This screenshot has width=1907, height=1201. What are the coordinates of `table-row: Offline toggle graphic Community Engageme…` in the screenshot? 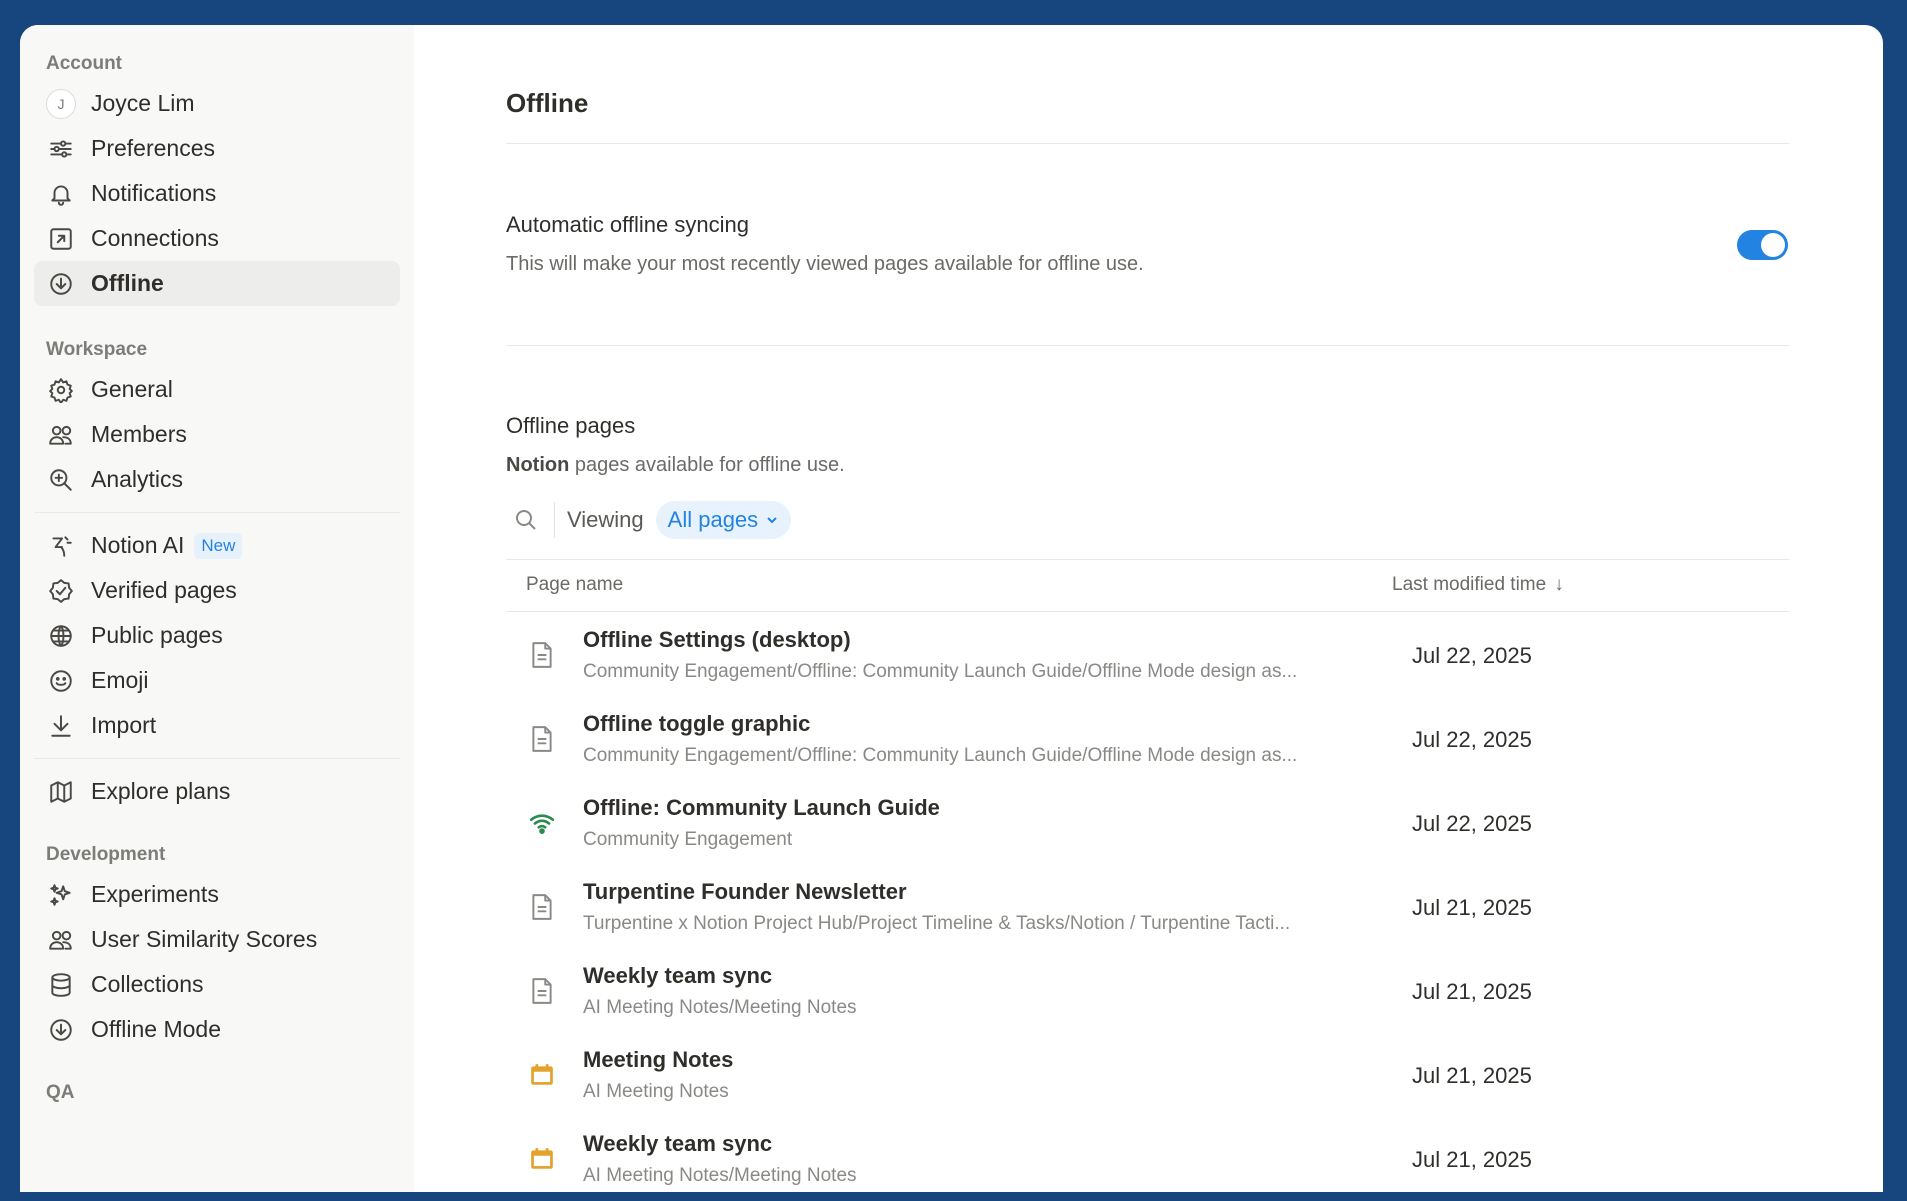 It's located at (1147, 739).